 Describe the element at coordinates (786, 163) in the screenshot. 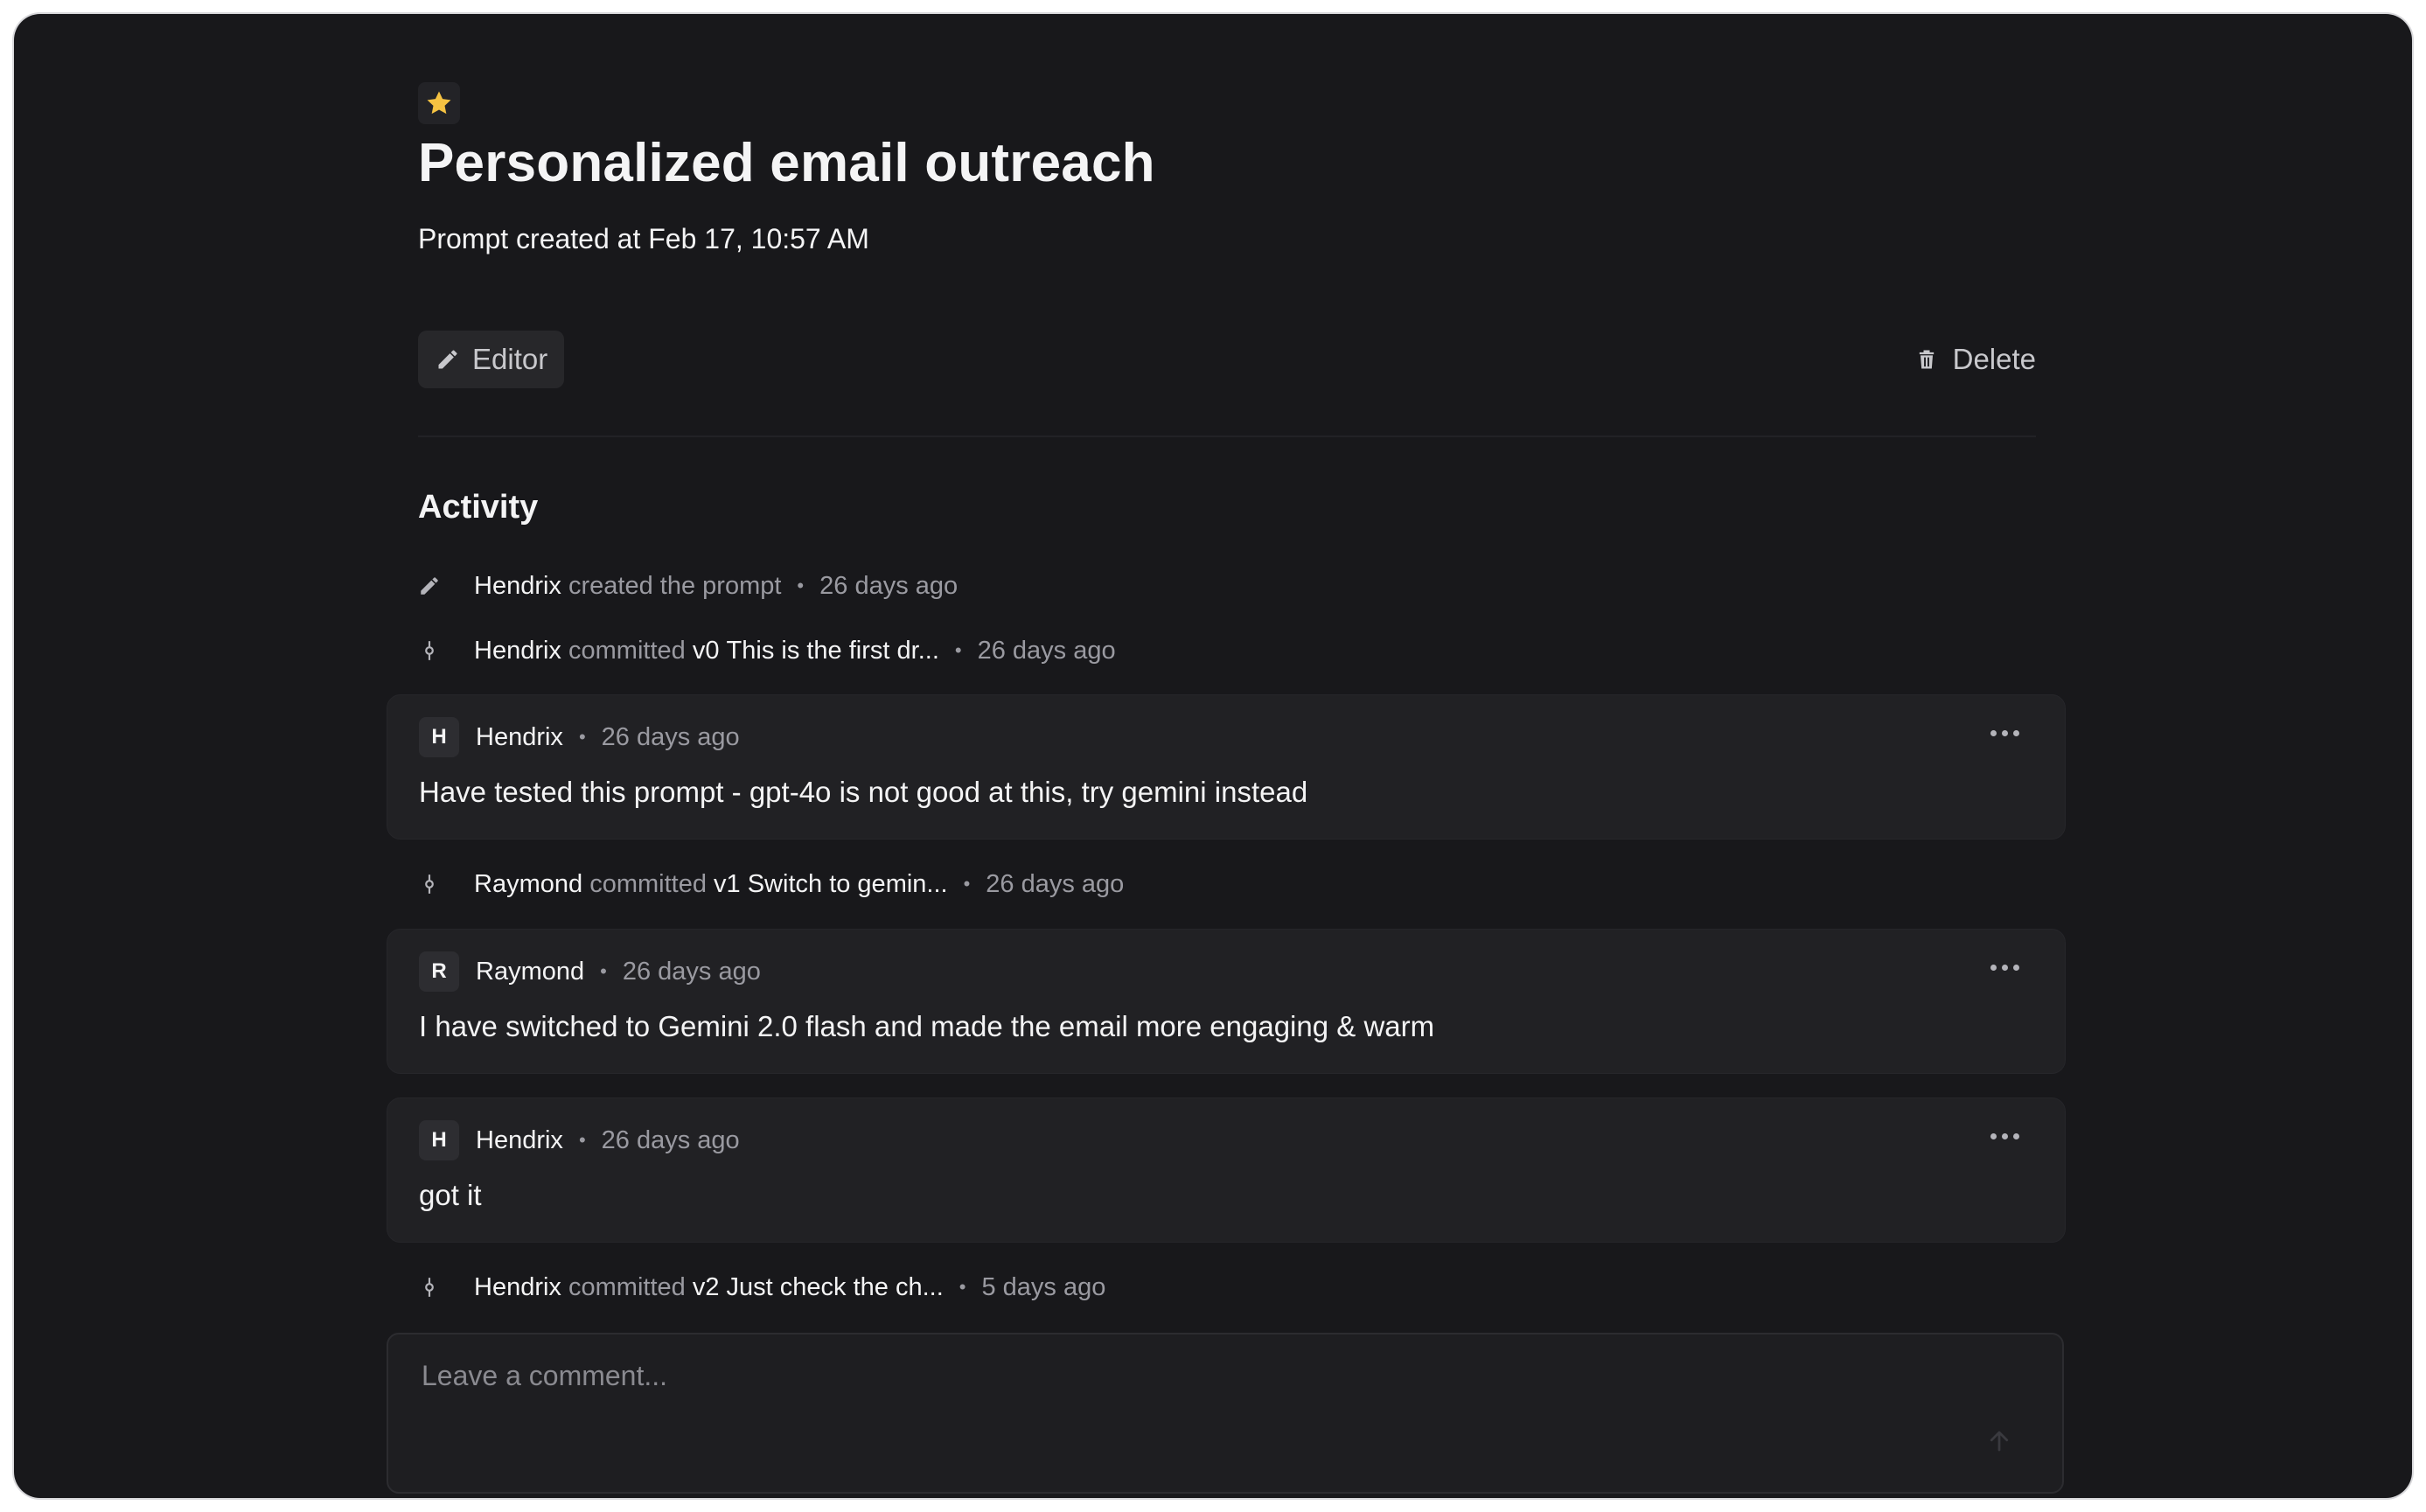

I see `page-title: Personalized email outreach` at that location.